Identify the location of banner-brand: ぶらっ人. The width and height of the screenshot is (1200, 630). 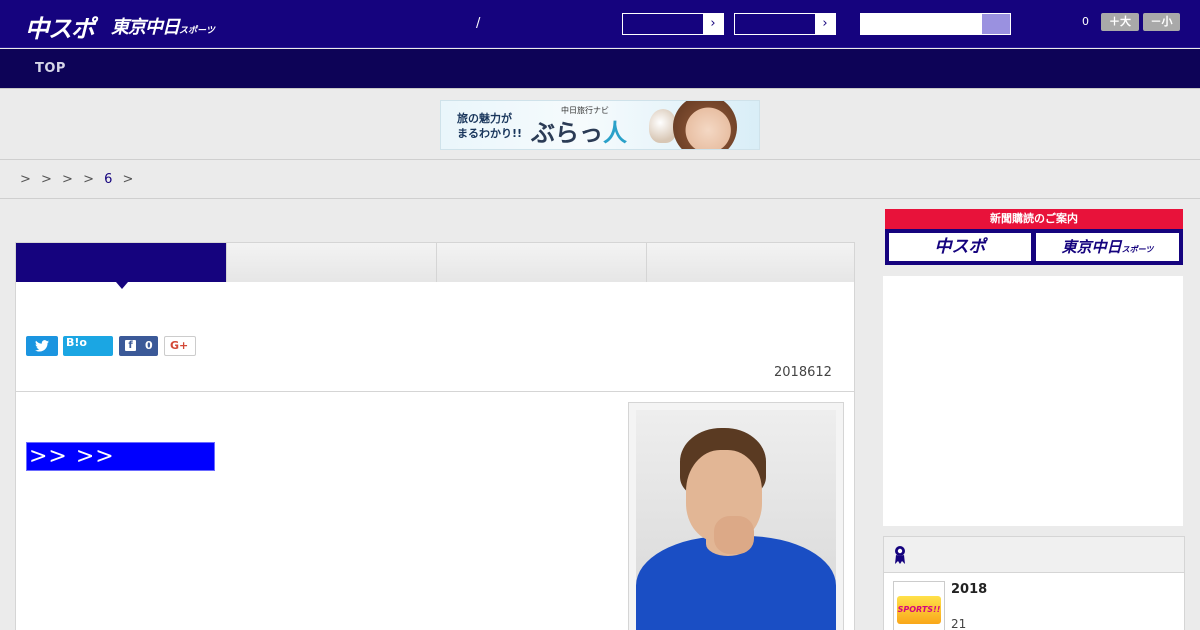
(579, 130).